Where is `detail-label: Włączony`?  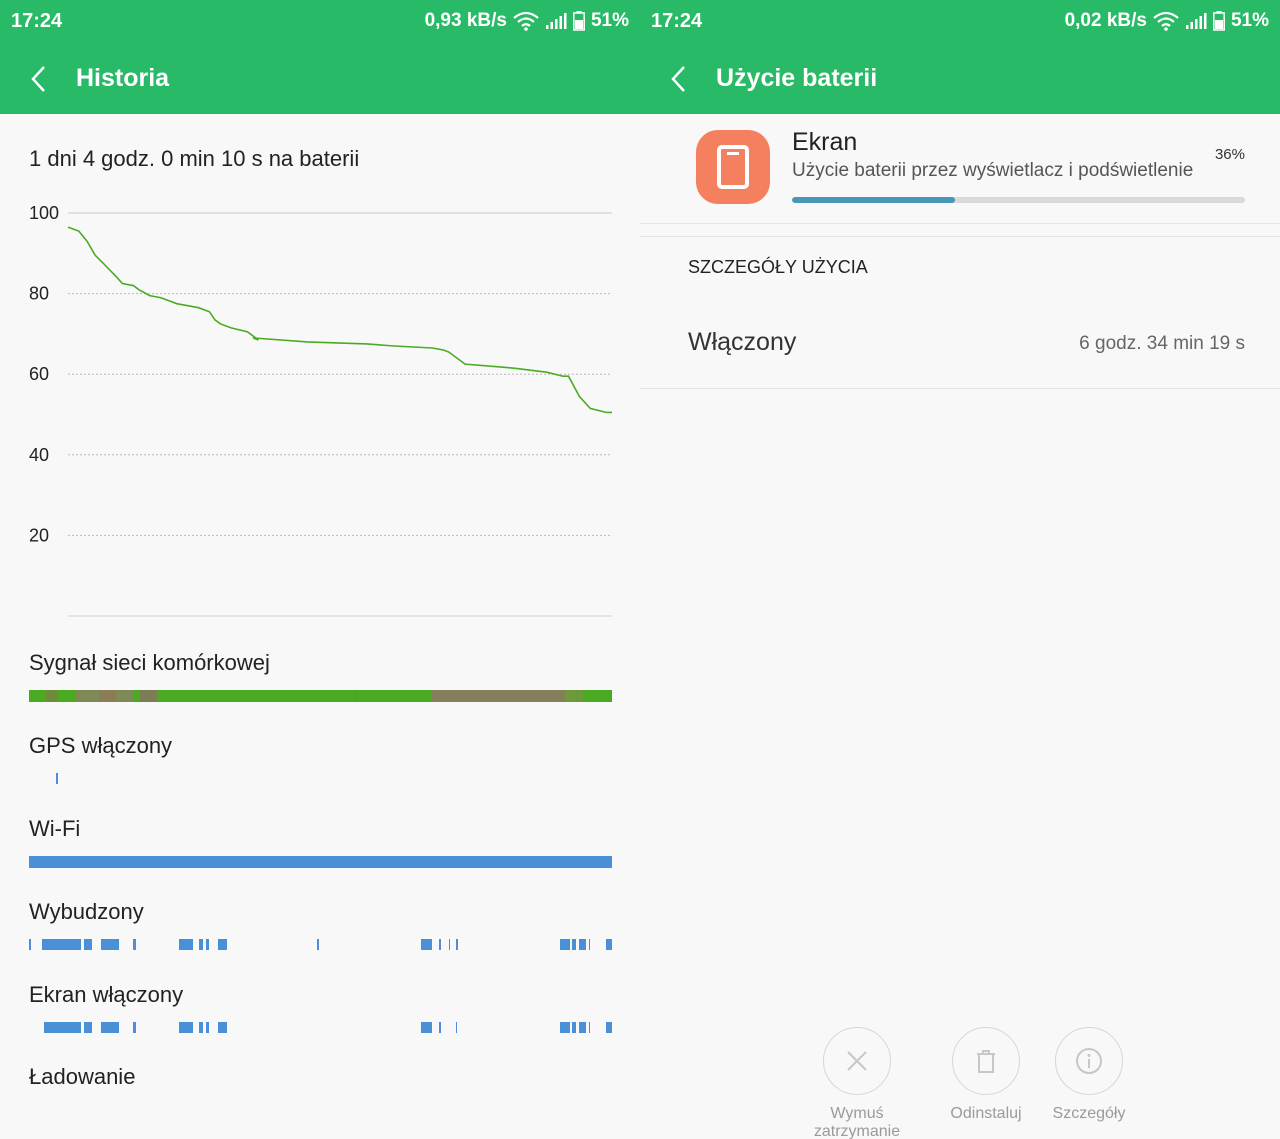
detail-label: Włączony is located at coordinates (742, 342).